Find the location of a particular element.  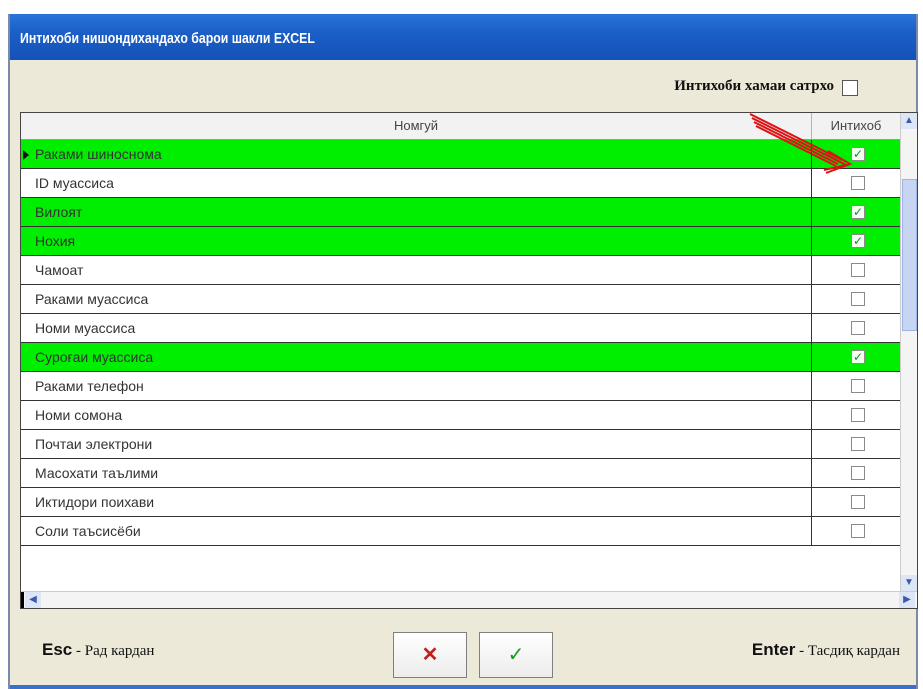

row-name: Масохати таълими is located at coordinates (97, 473).